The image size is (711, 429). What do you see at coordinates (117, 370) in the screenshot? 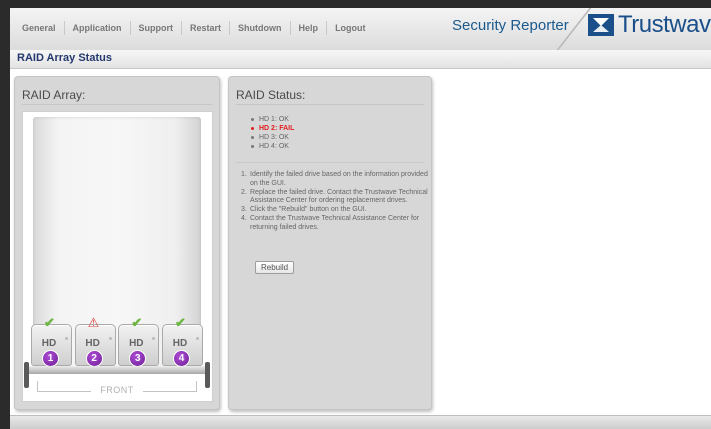
I see `chassis-rail` at bounding box center [117, 370].